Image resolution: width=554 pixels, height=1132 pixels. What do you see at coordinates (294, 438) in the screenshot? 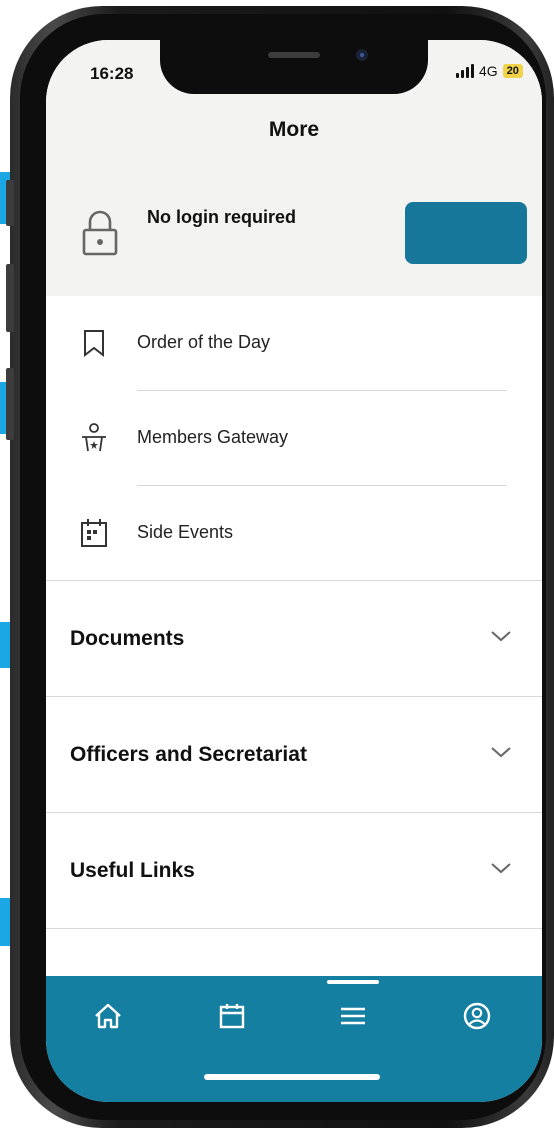
I see `menu-item-members-gateway: Members Gateway` at bounding box center [294, 438].